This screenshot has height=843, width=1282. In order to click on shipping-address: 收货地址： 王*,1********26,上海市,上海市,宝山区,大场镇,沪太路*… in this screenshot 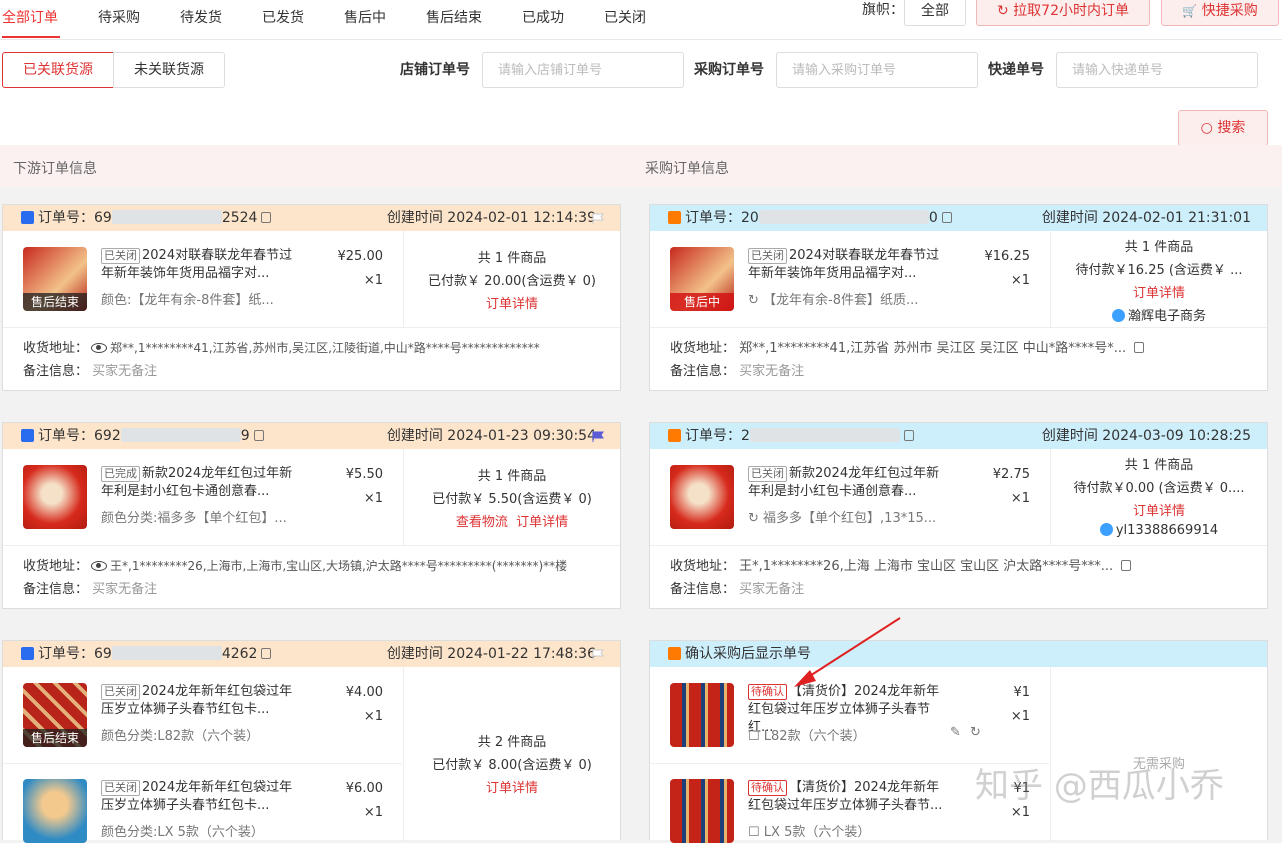, I will do `click(295, 564)`.